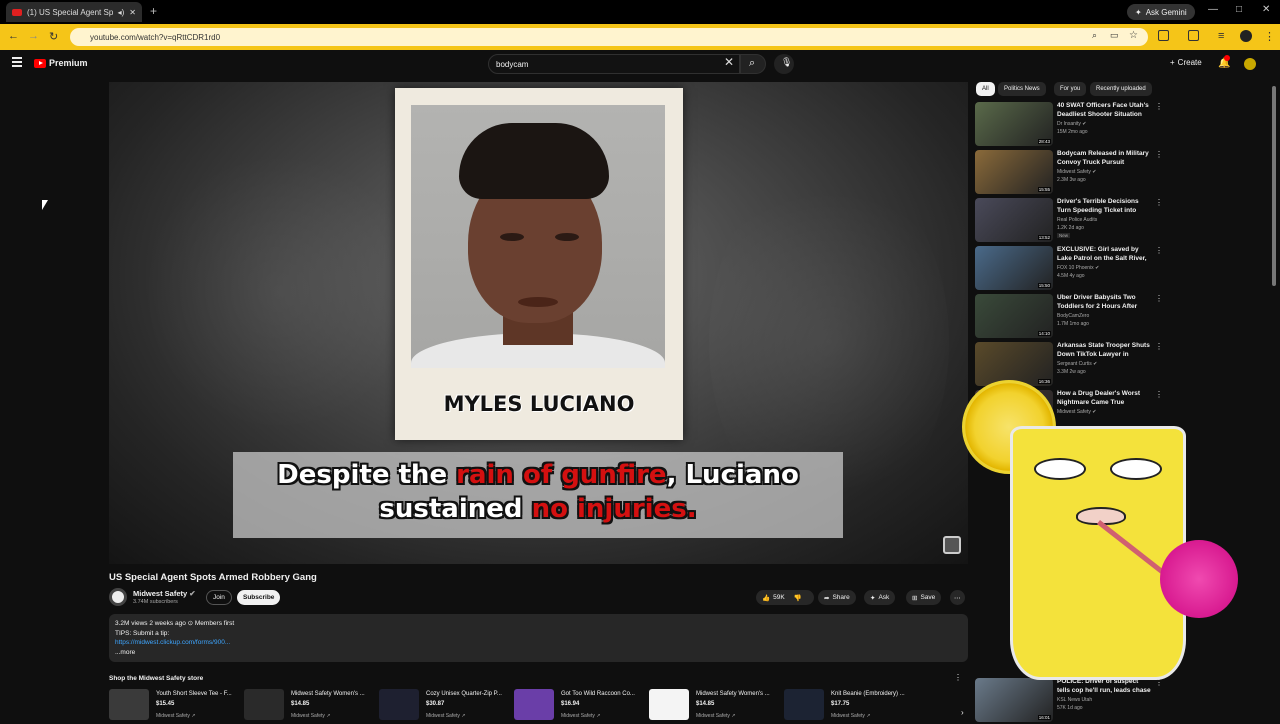 This screenshot has height=724, width=1280. I want to click on like-icon: 👍, so click(766, 598).